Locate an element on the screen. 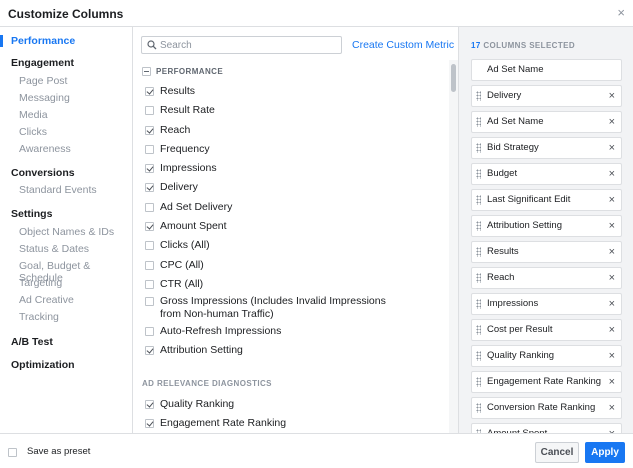  sidebar-item-ad-creative: Ad Creative is located at coordinates (66, 300).